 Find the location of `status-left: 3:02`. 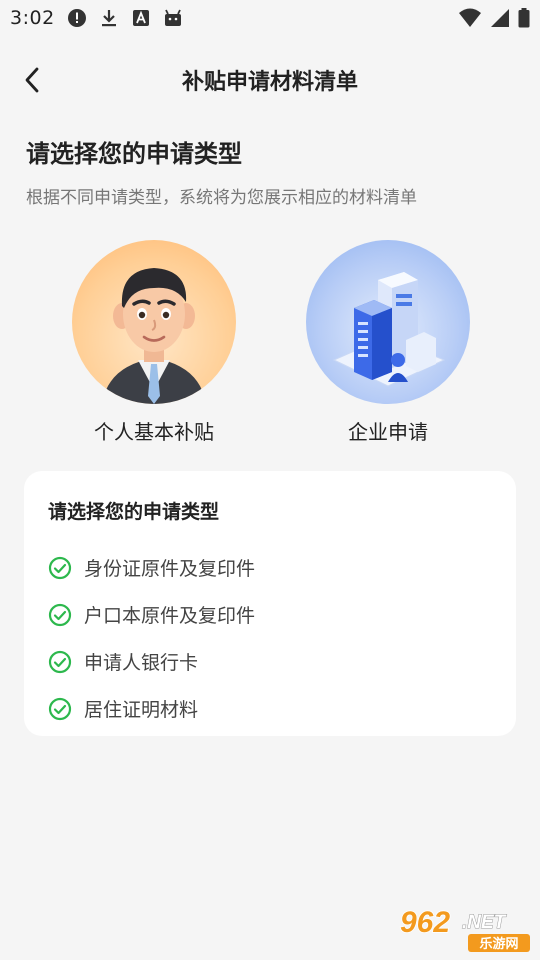

status-left: 3:02 is located at coordinates (96, 18).